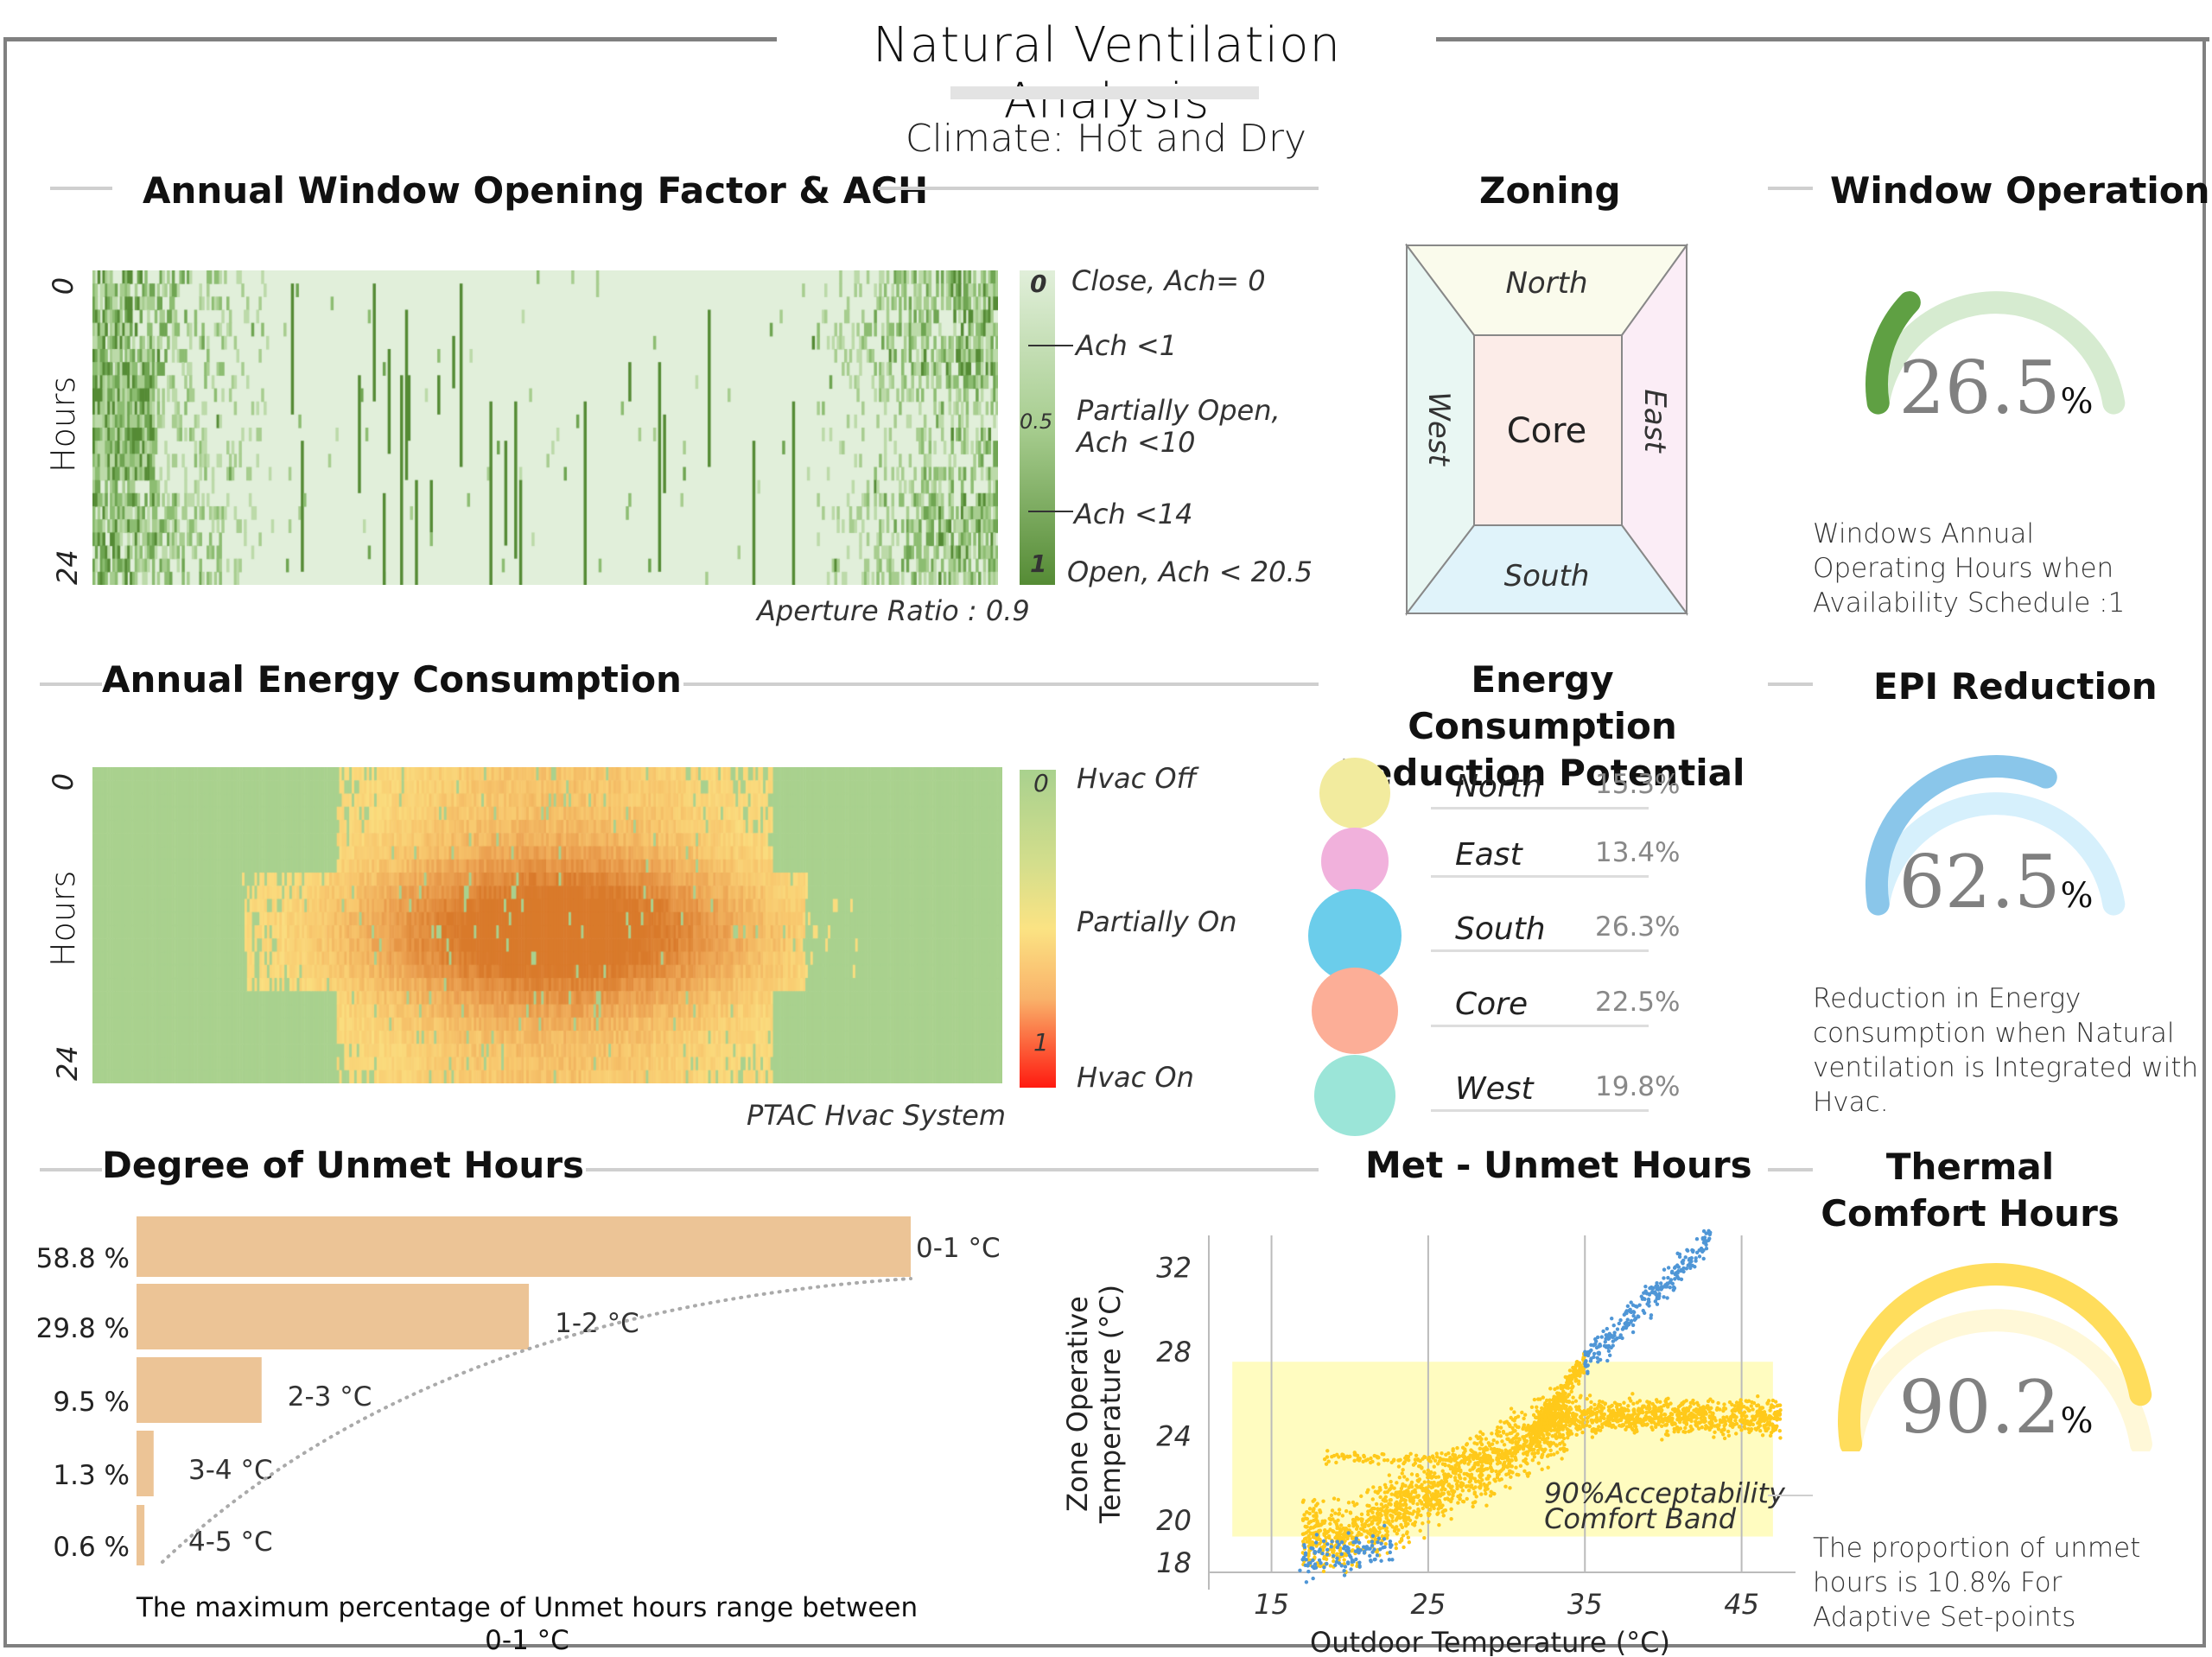 The image size is (2212, 1657). What do you see at coordinates (1041, 1042) in the screenshot?
I see `energy-legend-tick-1: 1` at bounding box center [1041, 1042].